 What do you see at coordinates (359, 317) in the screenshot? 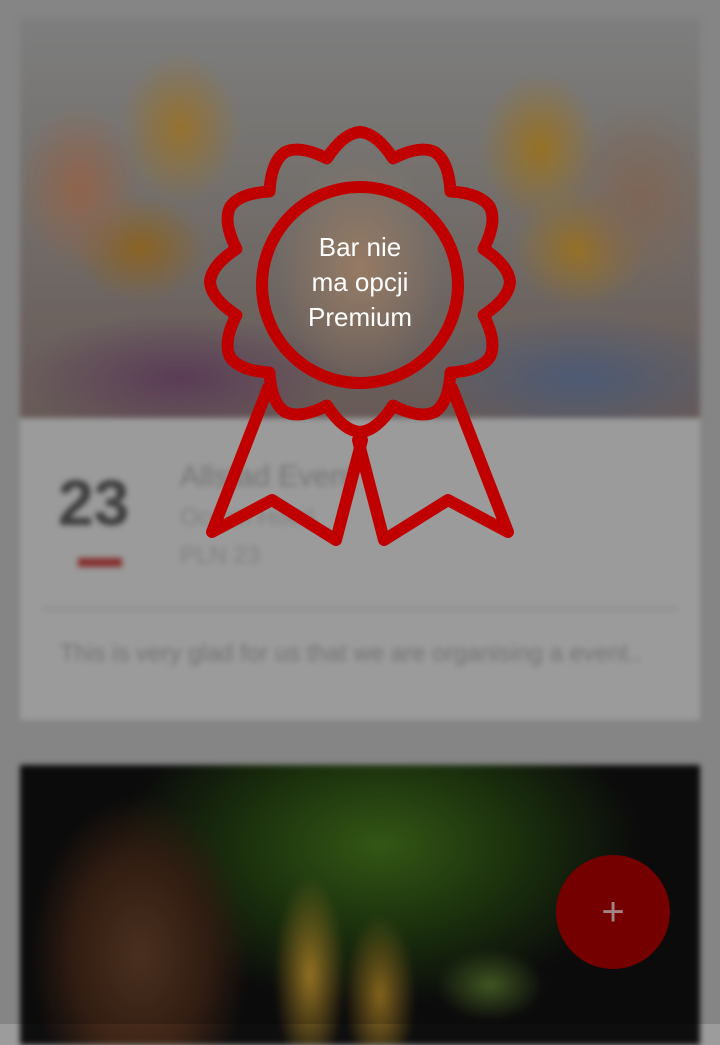
I see `premium-badge-line: Premium` at bounding box center [359, 317].